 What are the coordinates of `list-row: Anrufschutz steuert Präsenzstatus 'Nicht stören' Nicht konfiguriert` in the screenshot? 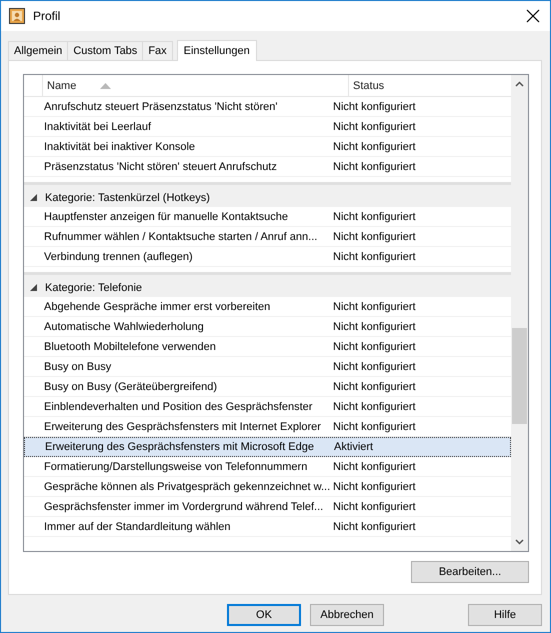 It's located at (267, 107).